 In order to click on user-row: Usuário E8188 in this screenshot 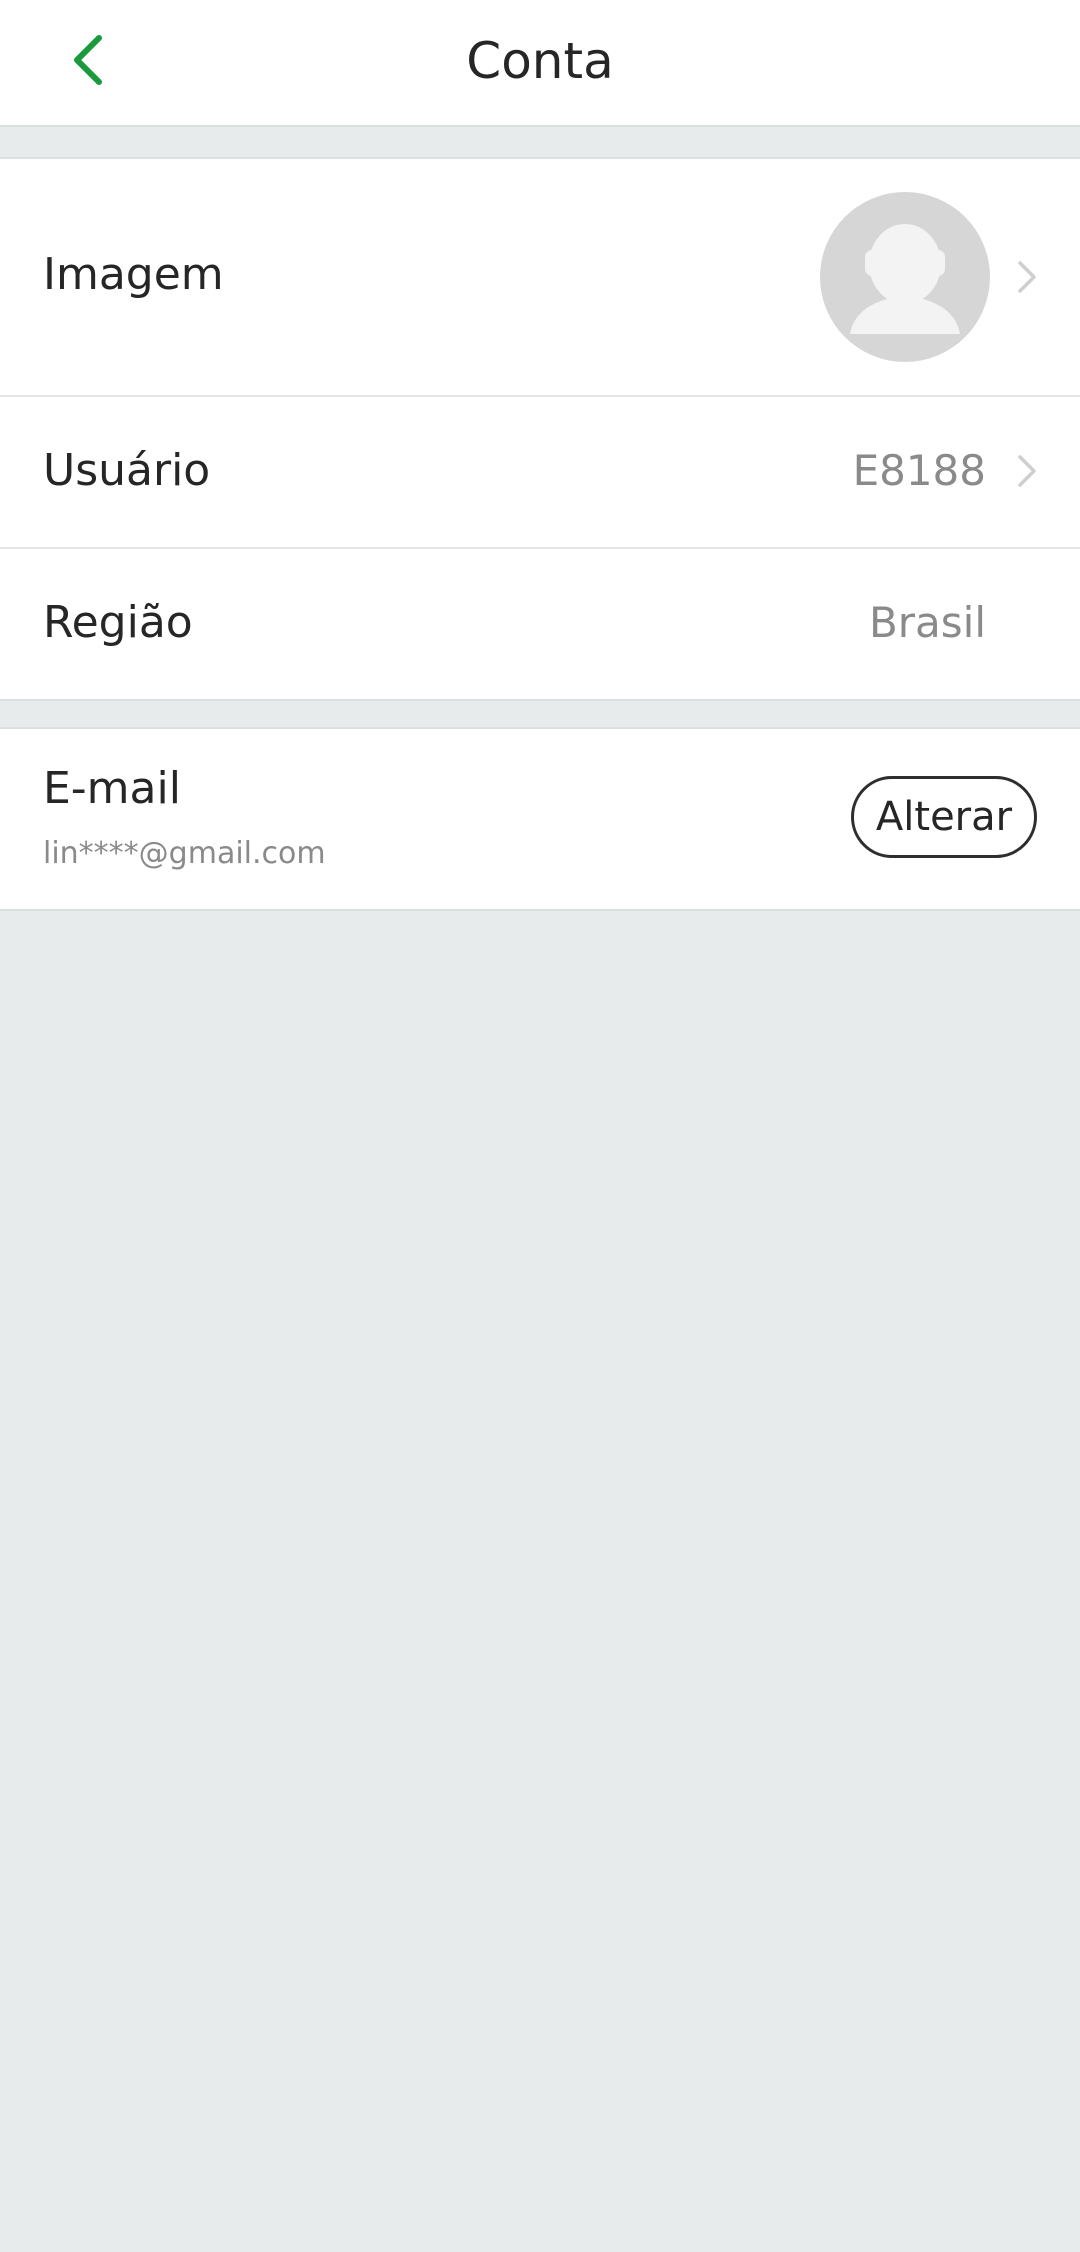, I will do `click(540, 471)`.